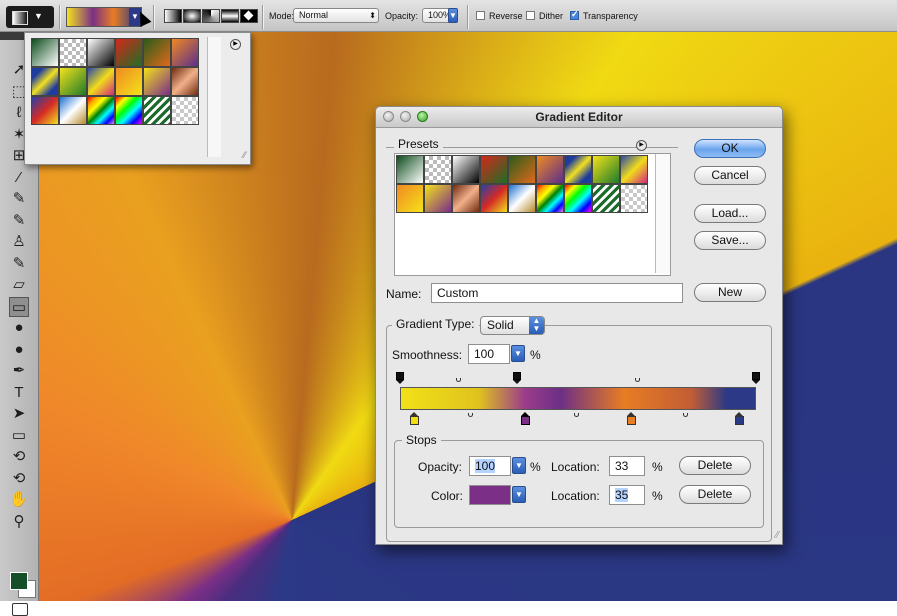 The image size is (897, 616). What do you see at coordinates (211, 16) in the screenshot?
I see `angle-gradient-button` at bounding box center [211, 16].